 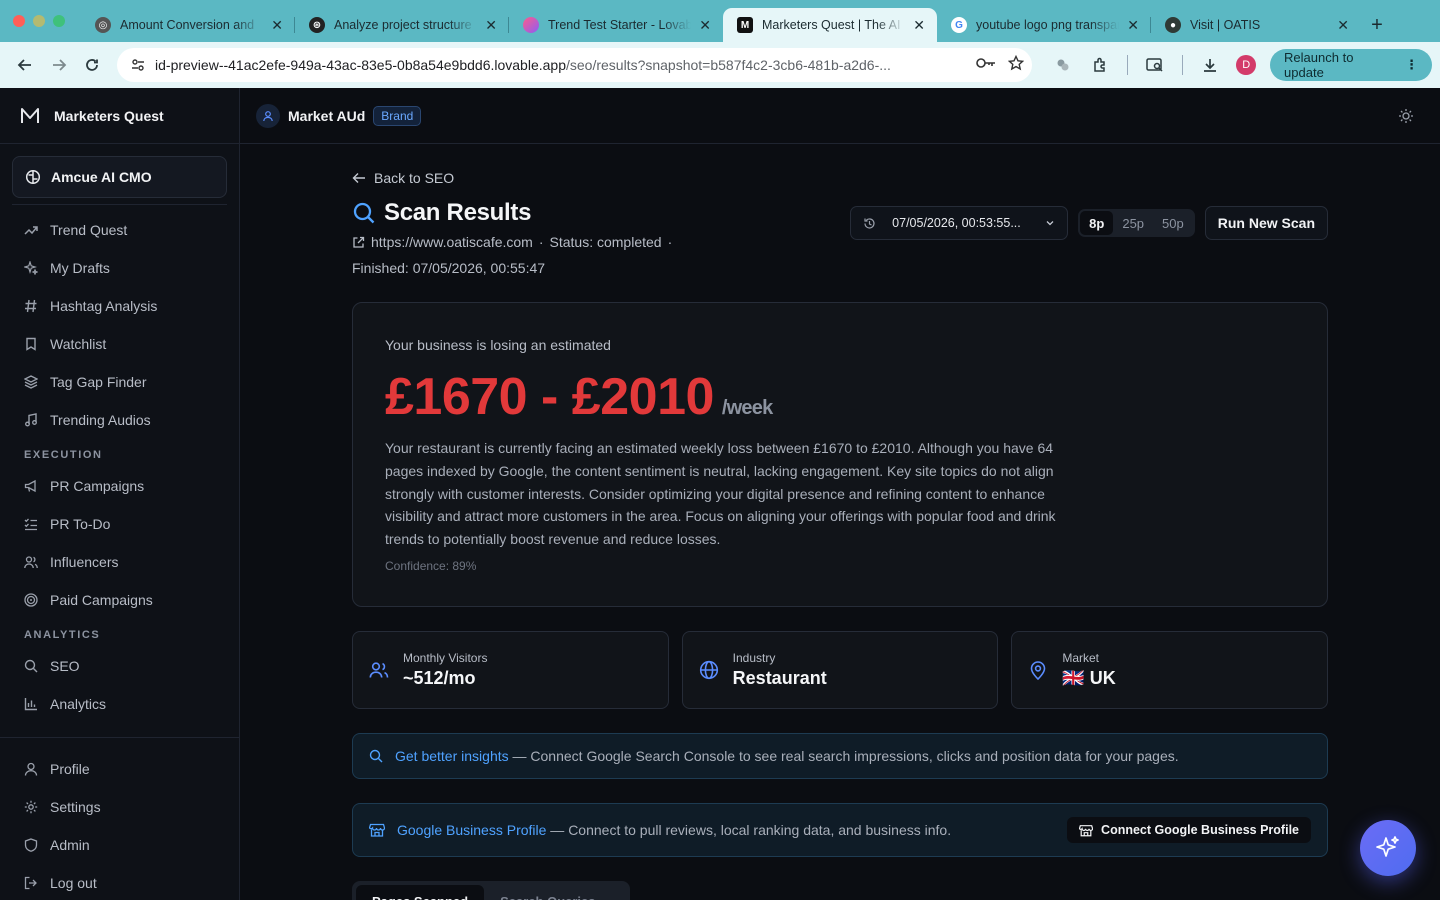 I want to click on browser-tab-active: M Marketers Quest | The AI ✕, so click(x=830, y=25).